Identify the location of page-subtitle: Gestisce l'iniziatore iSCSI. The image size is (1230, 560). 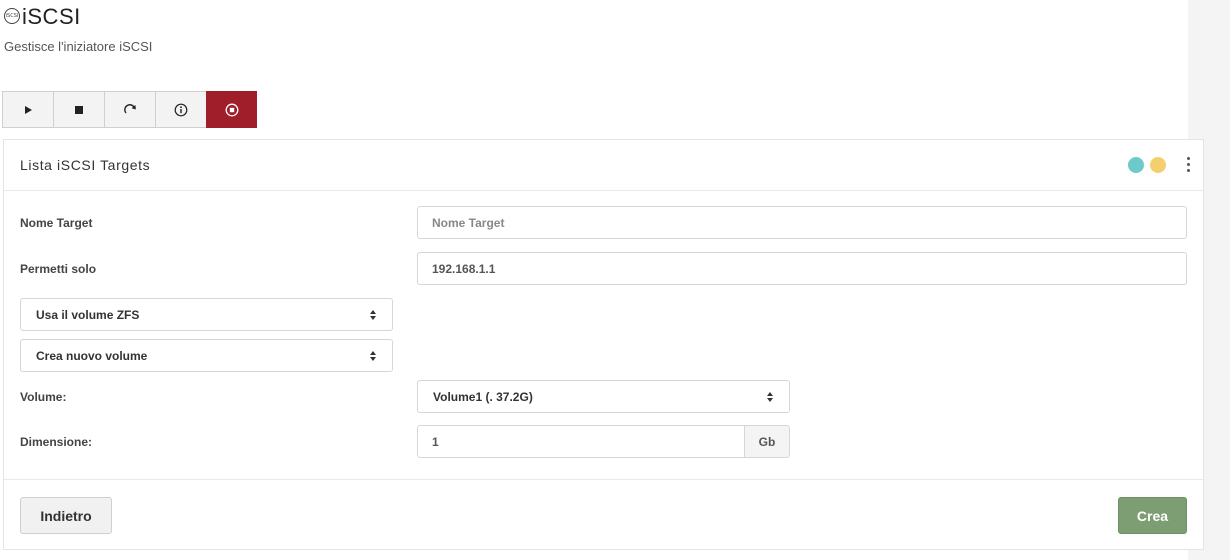
(78, 46).